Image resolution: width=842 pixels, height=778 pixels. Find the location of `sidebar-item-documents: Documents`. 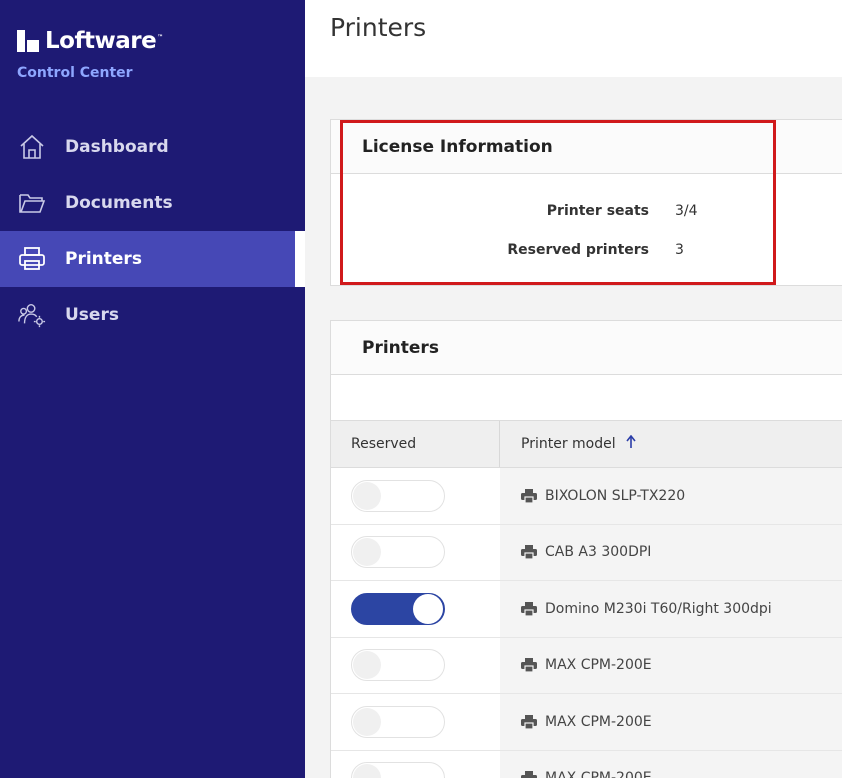

sidebar-item-documents: Documents is located at coordinates (152, 203).